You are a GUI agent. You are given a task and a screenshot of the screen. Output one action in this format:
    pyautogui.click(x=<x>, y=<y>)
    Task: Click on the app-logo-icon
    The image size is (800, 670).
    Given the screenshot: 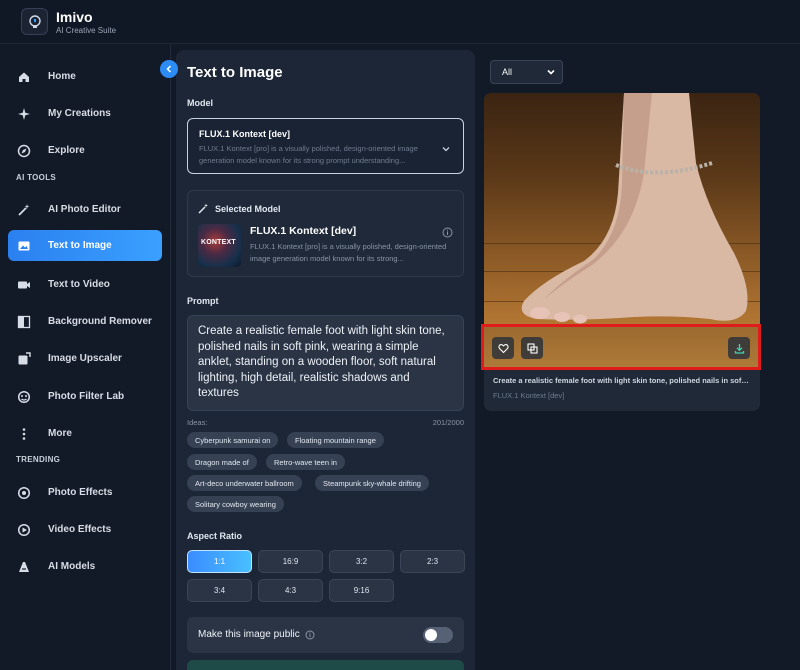 What is the action you would take?
    pyautogui.click(x=34, y=21)
    